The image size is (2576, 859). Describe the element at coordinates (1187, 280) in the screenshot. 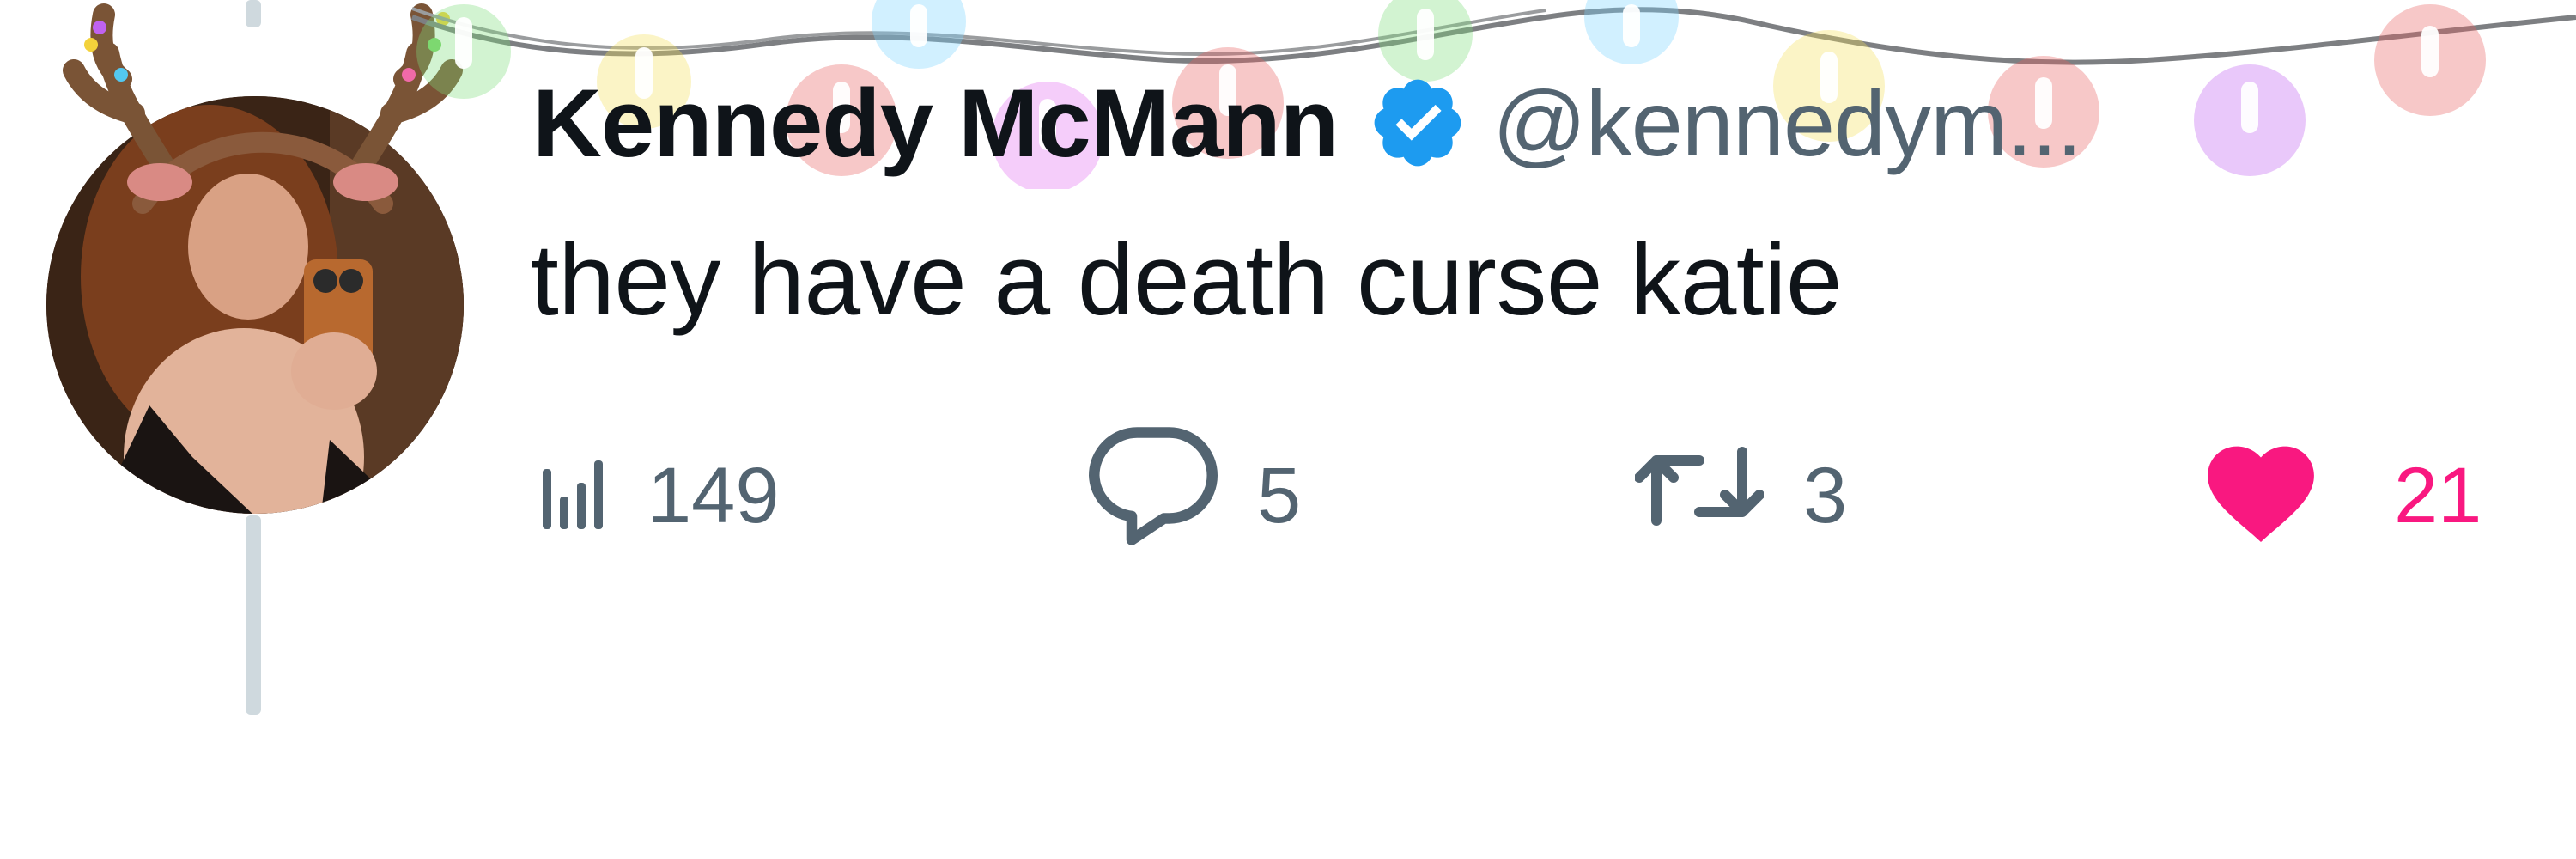

I see `tweet-text: they have a death curse katie` at that location.